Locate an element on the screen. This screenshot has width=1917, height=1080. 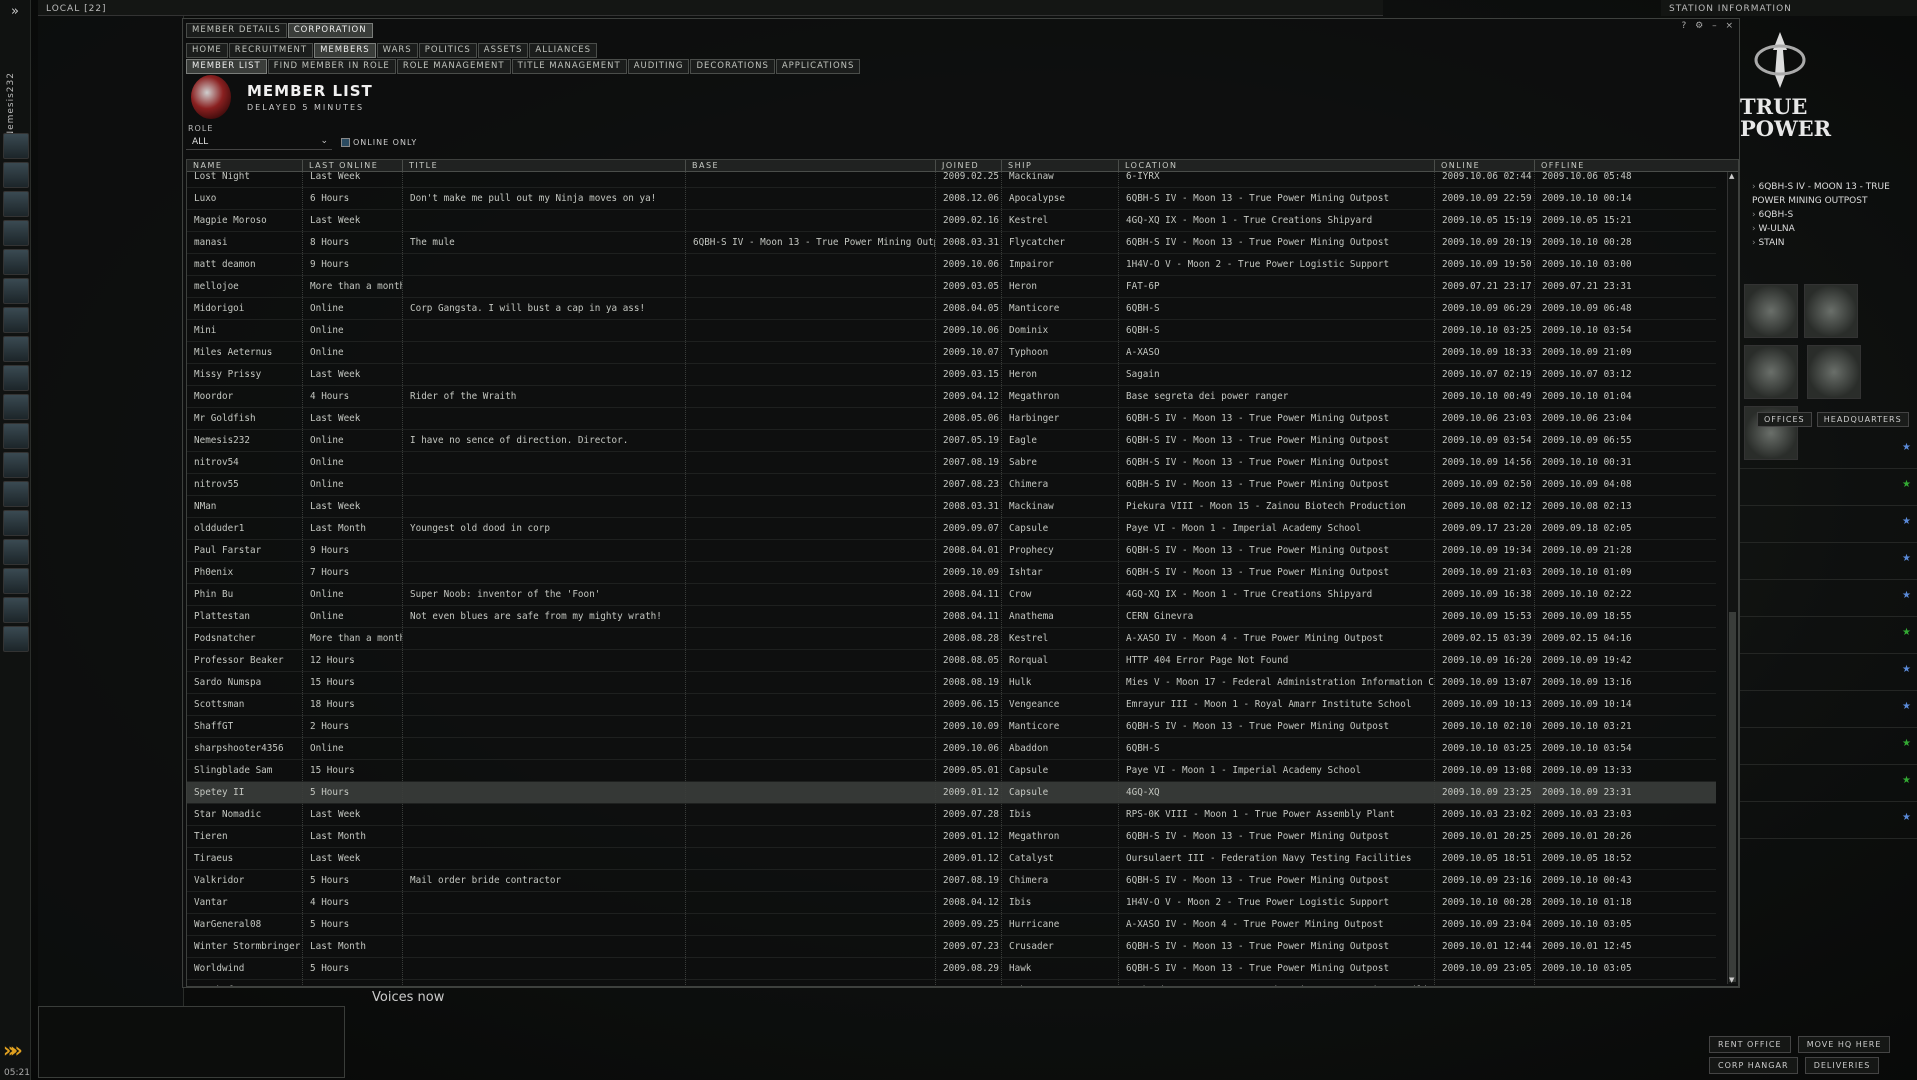
column-header-offline: OFFLINE is located at coordinates (1584, 165).